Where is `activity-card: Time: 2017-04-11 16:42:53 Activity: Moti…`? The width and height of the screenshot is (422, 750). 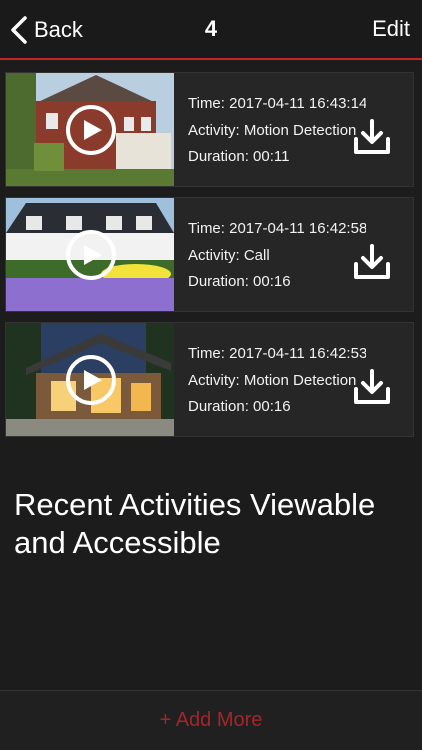
activity-card: Time: 2017-04-11 16:42:53 Activity: Moti… is located at coordinates (209, 379).